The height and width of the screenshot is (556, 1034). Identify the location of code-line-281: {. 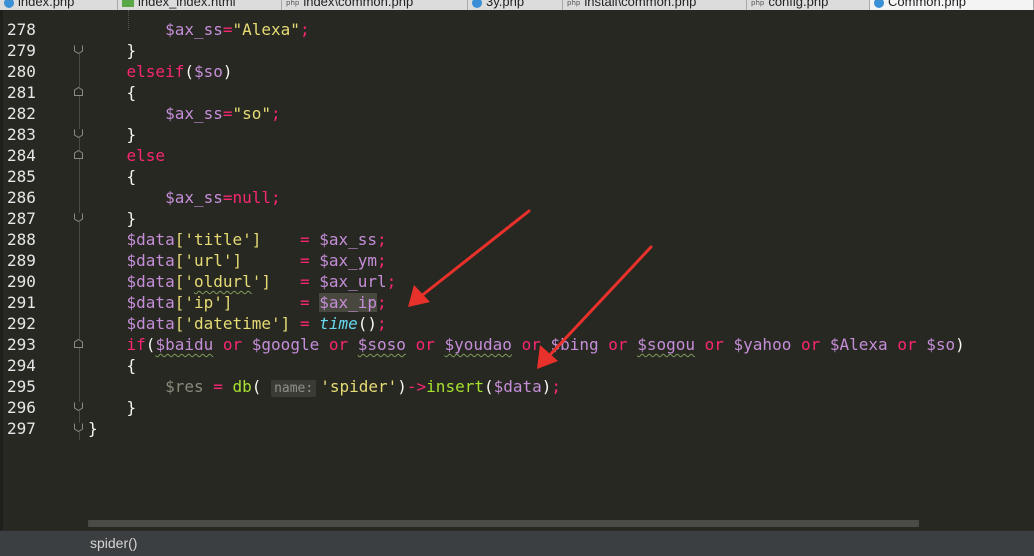
(131, 92).